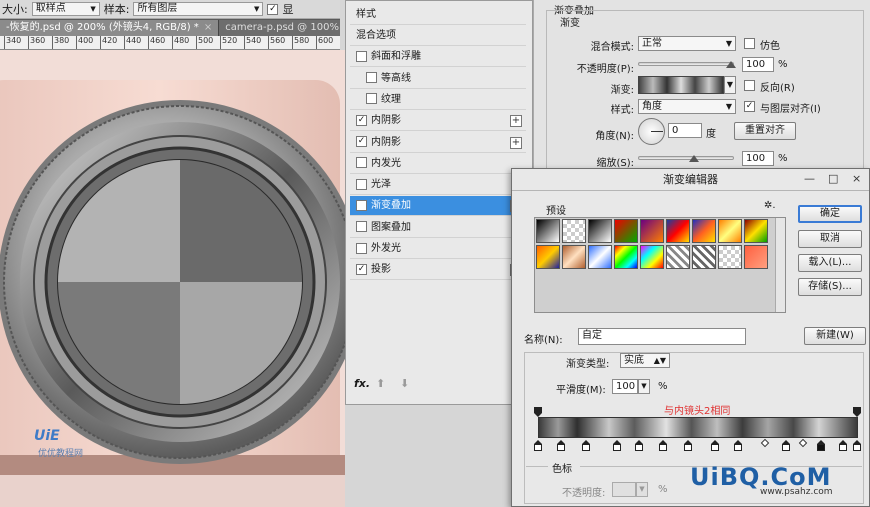  Describe the element at coordinates (362, 383) in the screenshot. I see `fx-button: fx.` at that location.